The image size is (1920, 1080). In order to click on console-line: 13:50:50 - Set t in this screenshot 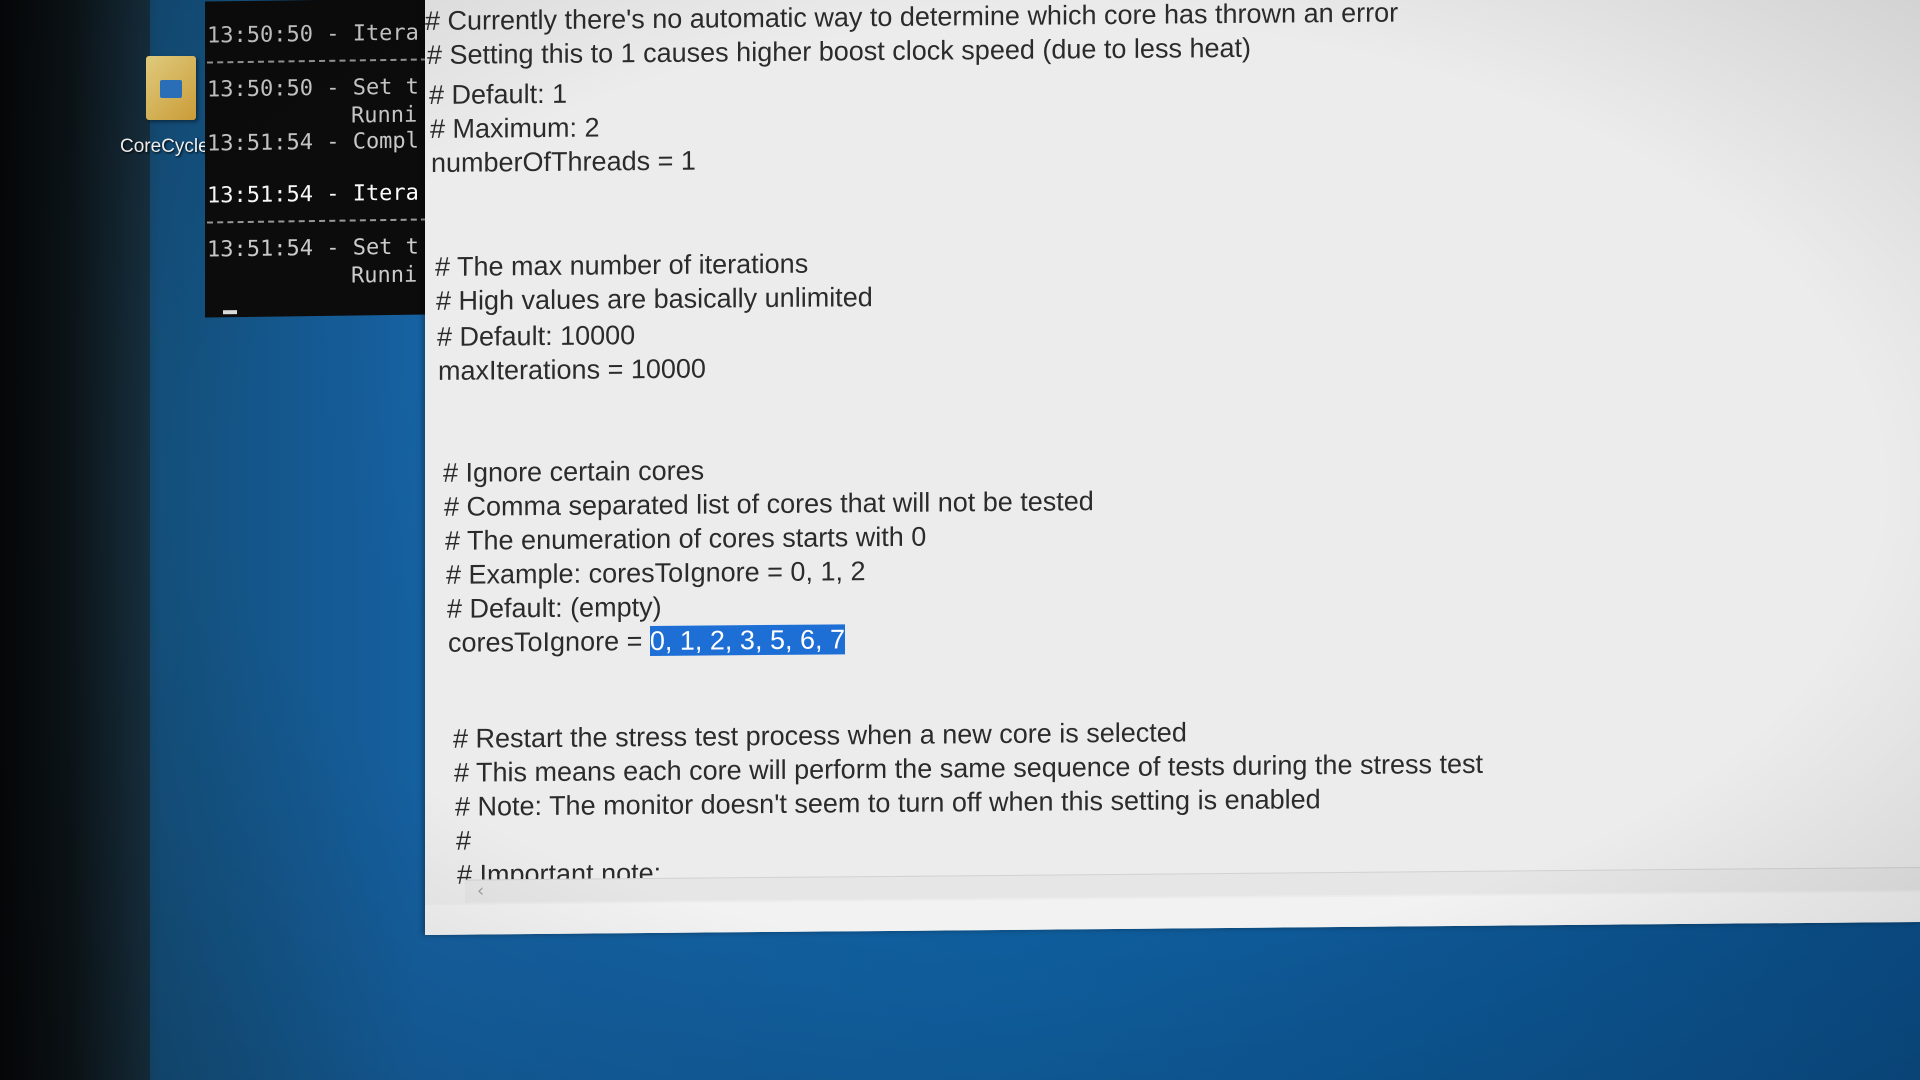, I will do `click(313, 88)`.